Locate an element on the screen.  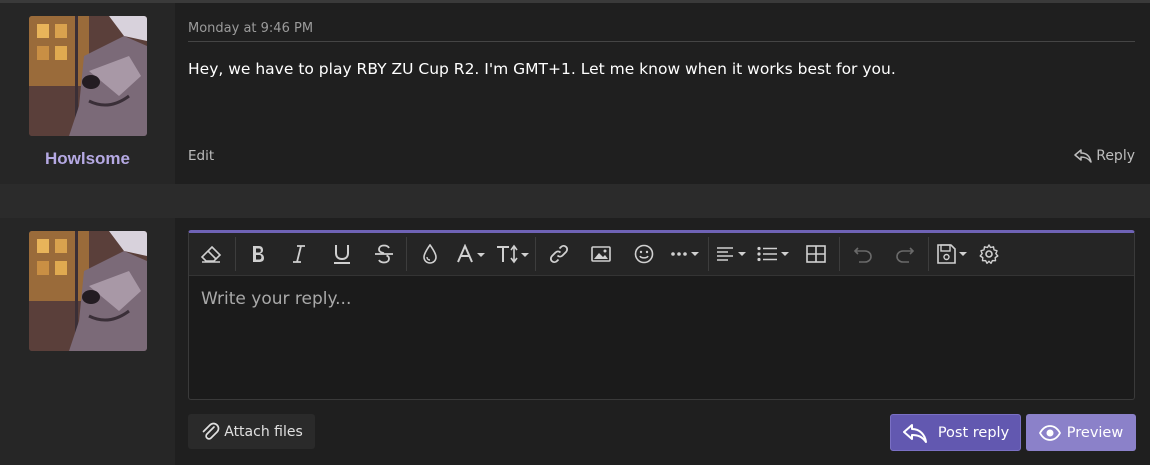
attach-files-button: Attach files is located at coordinates (251, 431).